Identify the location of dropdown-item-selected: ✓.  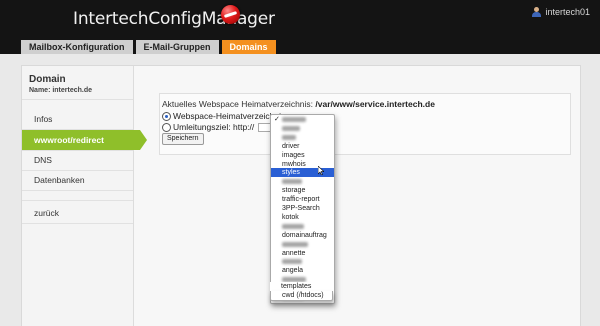
(302, 119).